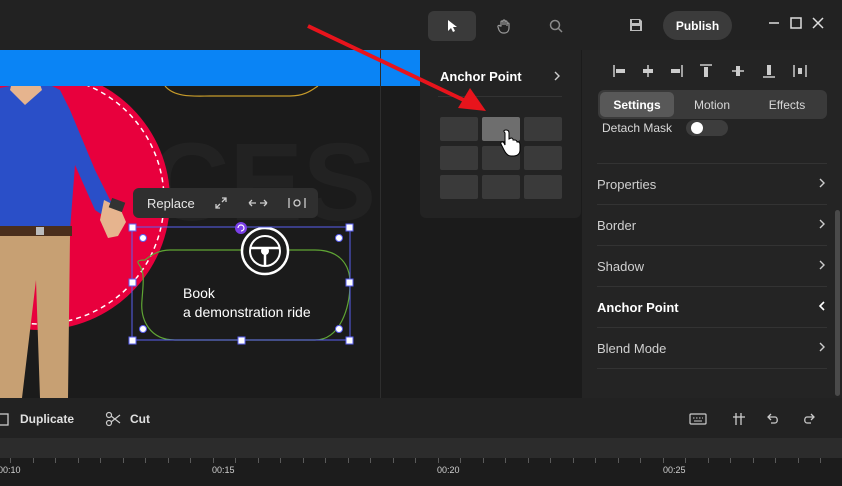  Describe the element at coordinates (140, 419) in the screenshot. I see `cut-button: Cut` at that location.